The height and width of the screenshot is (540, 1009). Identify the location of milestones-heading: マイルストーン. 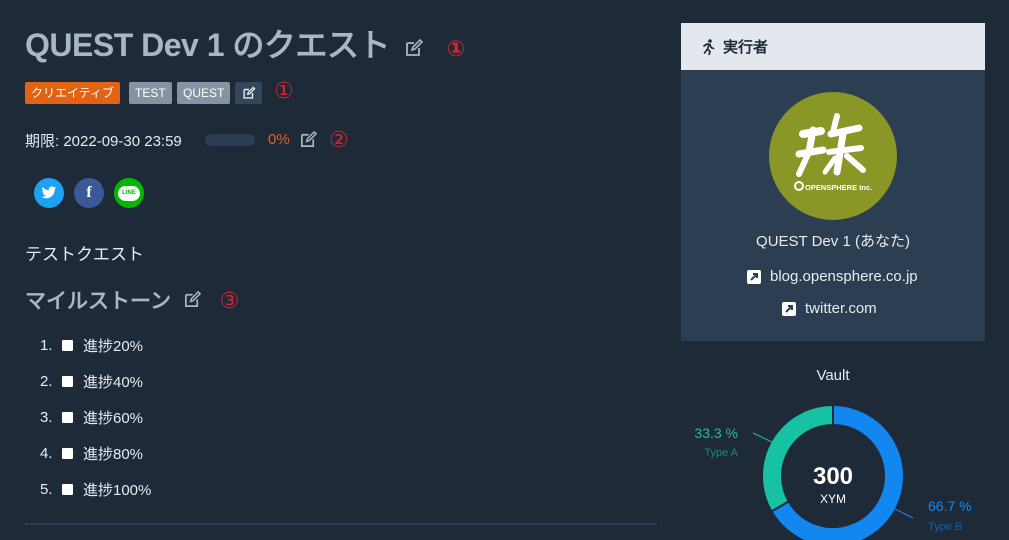
(98, 301).